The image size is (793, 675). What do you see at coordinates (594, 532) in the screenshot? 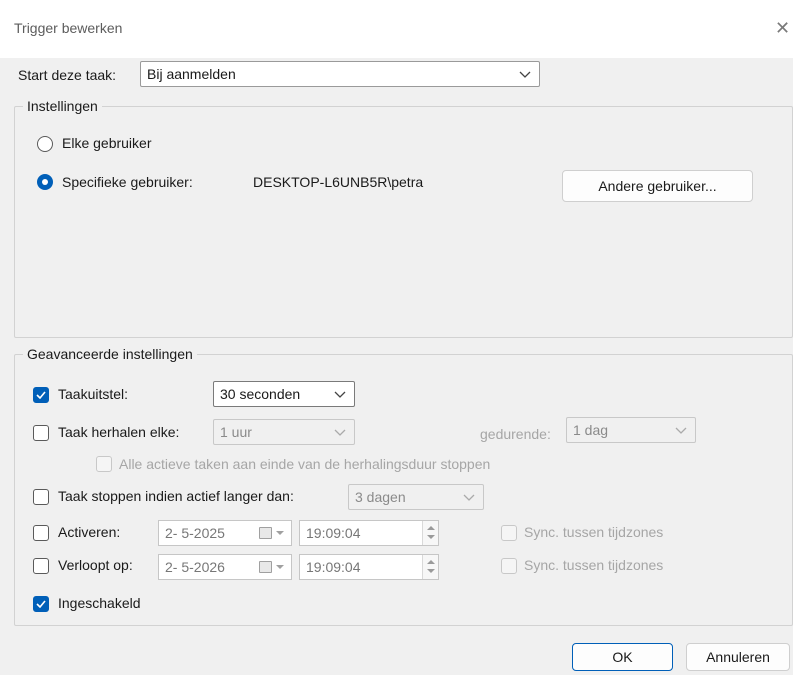
I see `activate-sync-label: Sync. tussen tijdzones` at bounding box center [594, 532].